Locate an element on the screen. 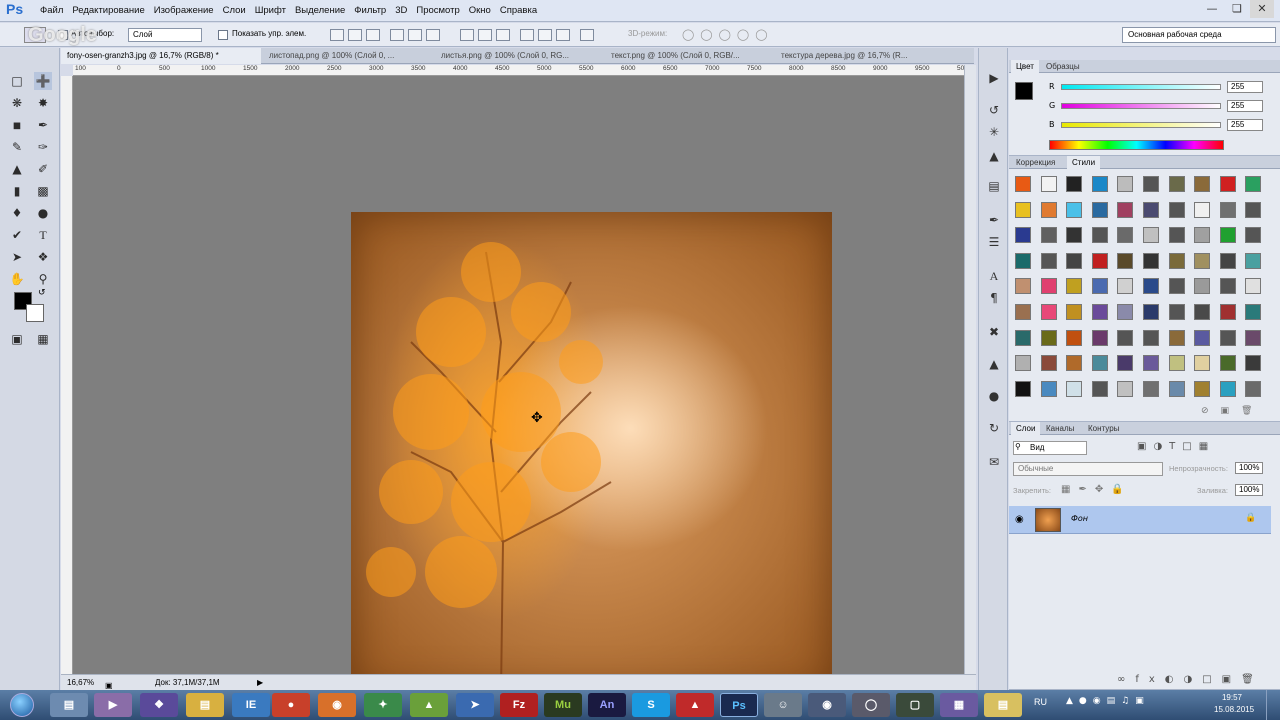 The image size is (1280, 720). layer-filter-dropdown: Вид is located at coordinates (1050, 448).